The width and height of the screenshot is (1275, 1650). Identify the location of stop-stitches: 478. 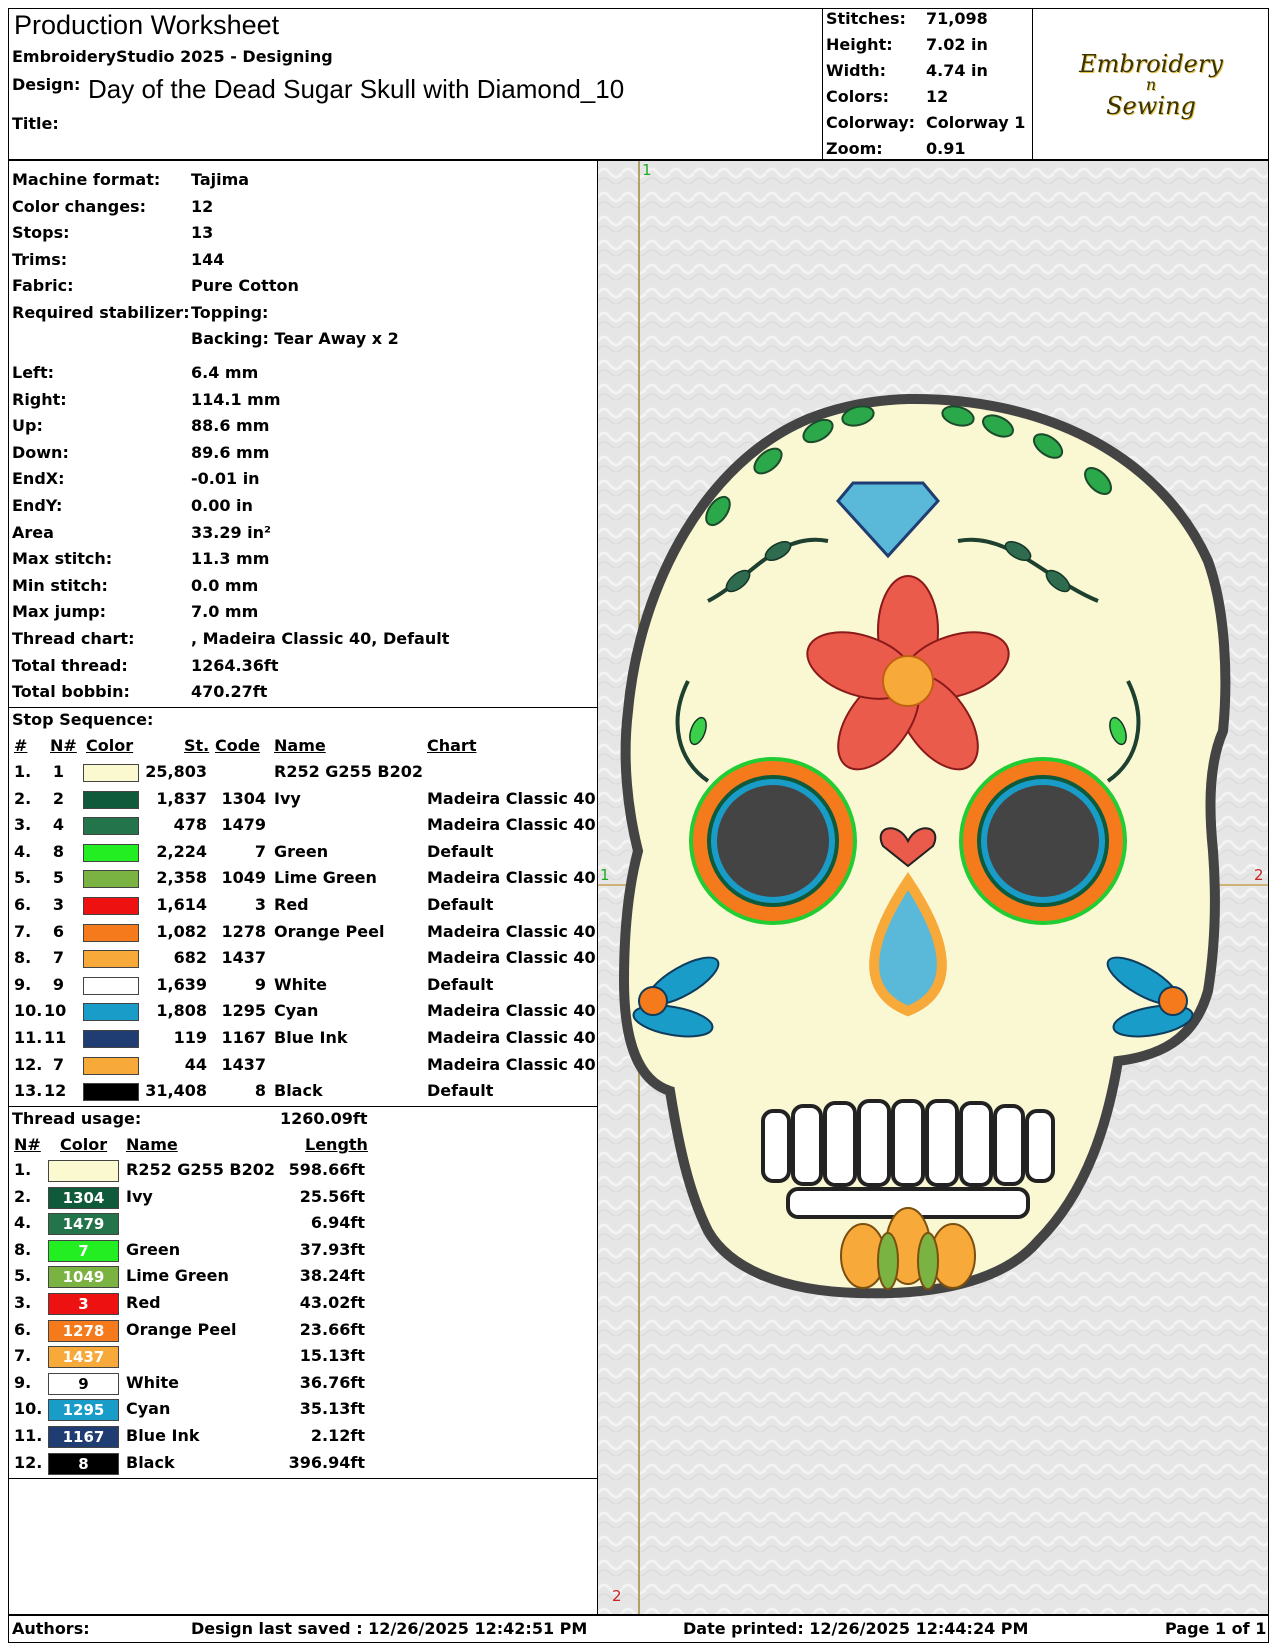
(190, 825).